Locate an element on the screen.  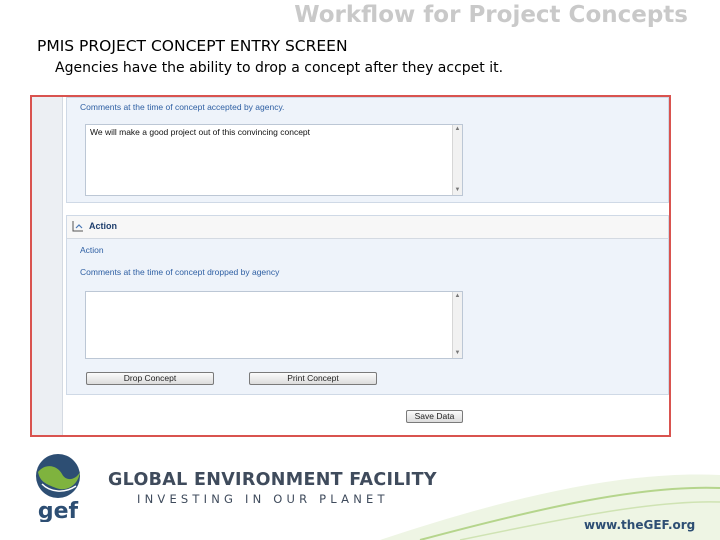
dropped-comments-textarea: ▲ ▼ is located at coordinates (274, 325).